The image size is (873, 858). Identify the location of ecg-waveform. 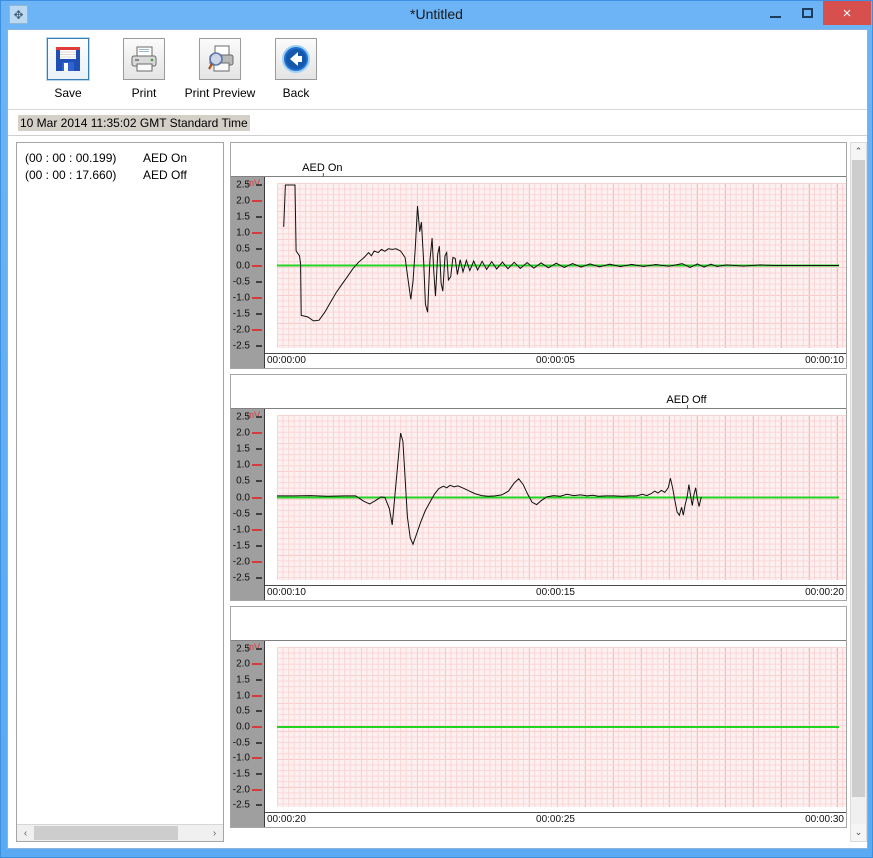
(561, 253).